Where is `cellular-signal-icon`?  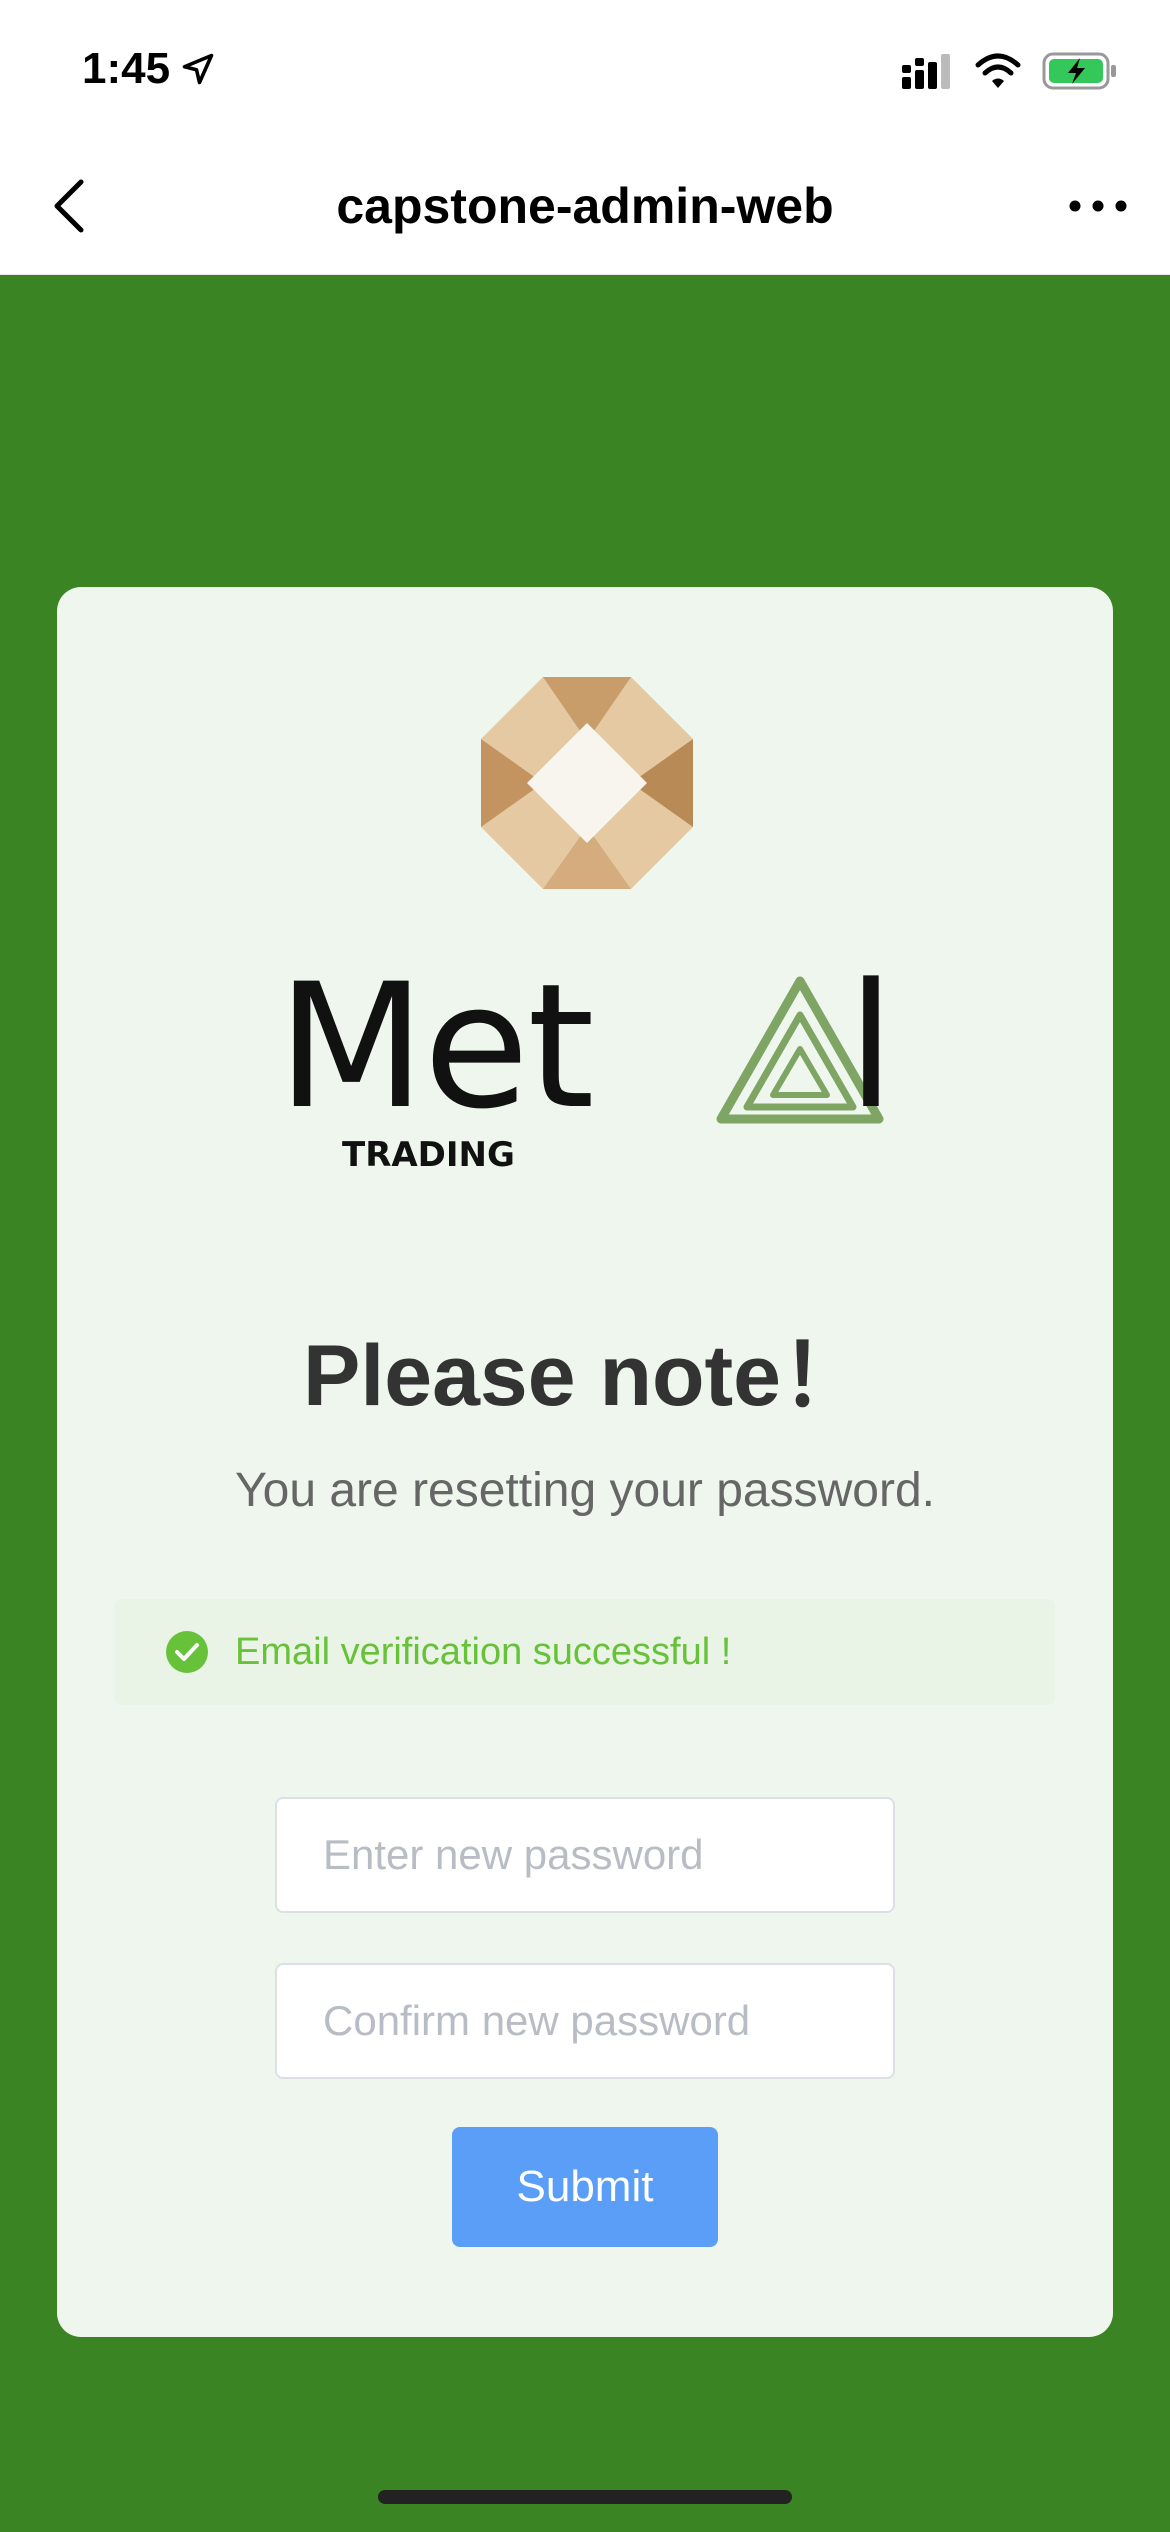
cellular-signal-icon is located at coordinates (926, 71).